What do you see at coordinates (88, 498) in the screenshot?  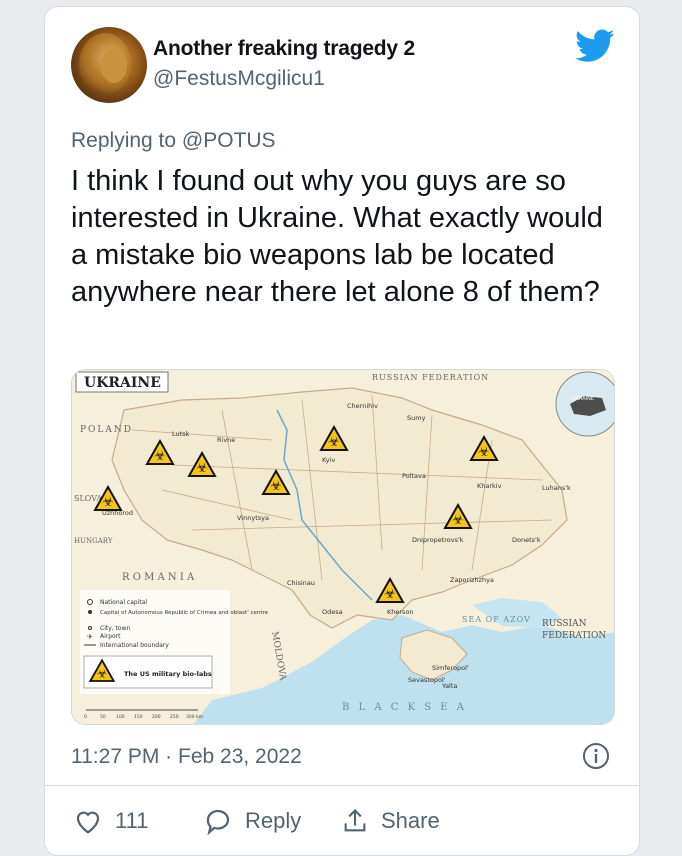 I see `label-slovakia: SLOVA` at bounding box center [88, 498].